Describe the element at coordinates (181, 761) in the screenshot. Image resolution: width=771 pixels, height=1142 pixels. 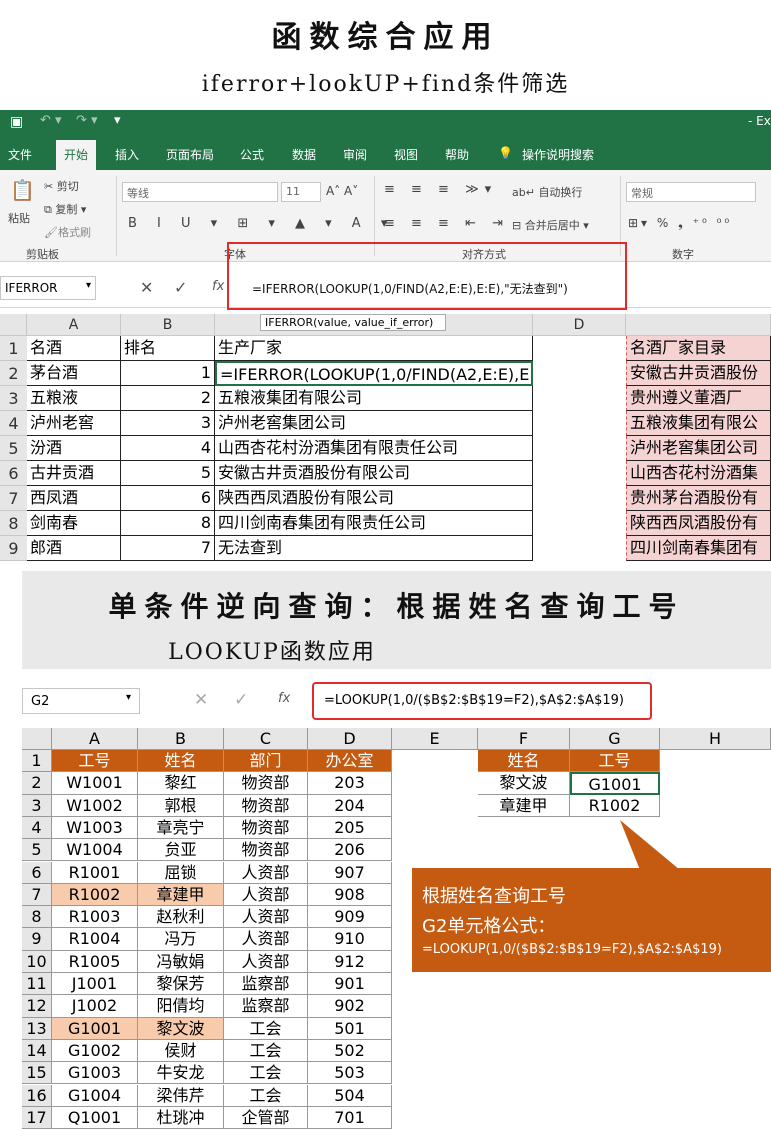
I see `table-header: 姓名` at that location.